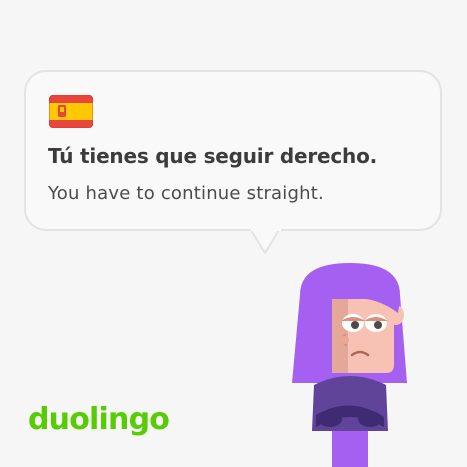 This screenshot has height=467, width=467. I want to click on lily-character-illustration, so click(349, 365).